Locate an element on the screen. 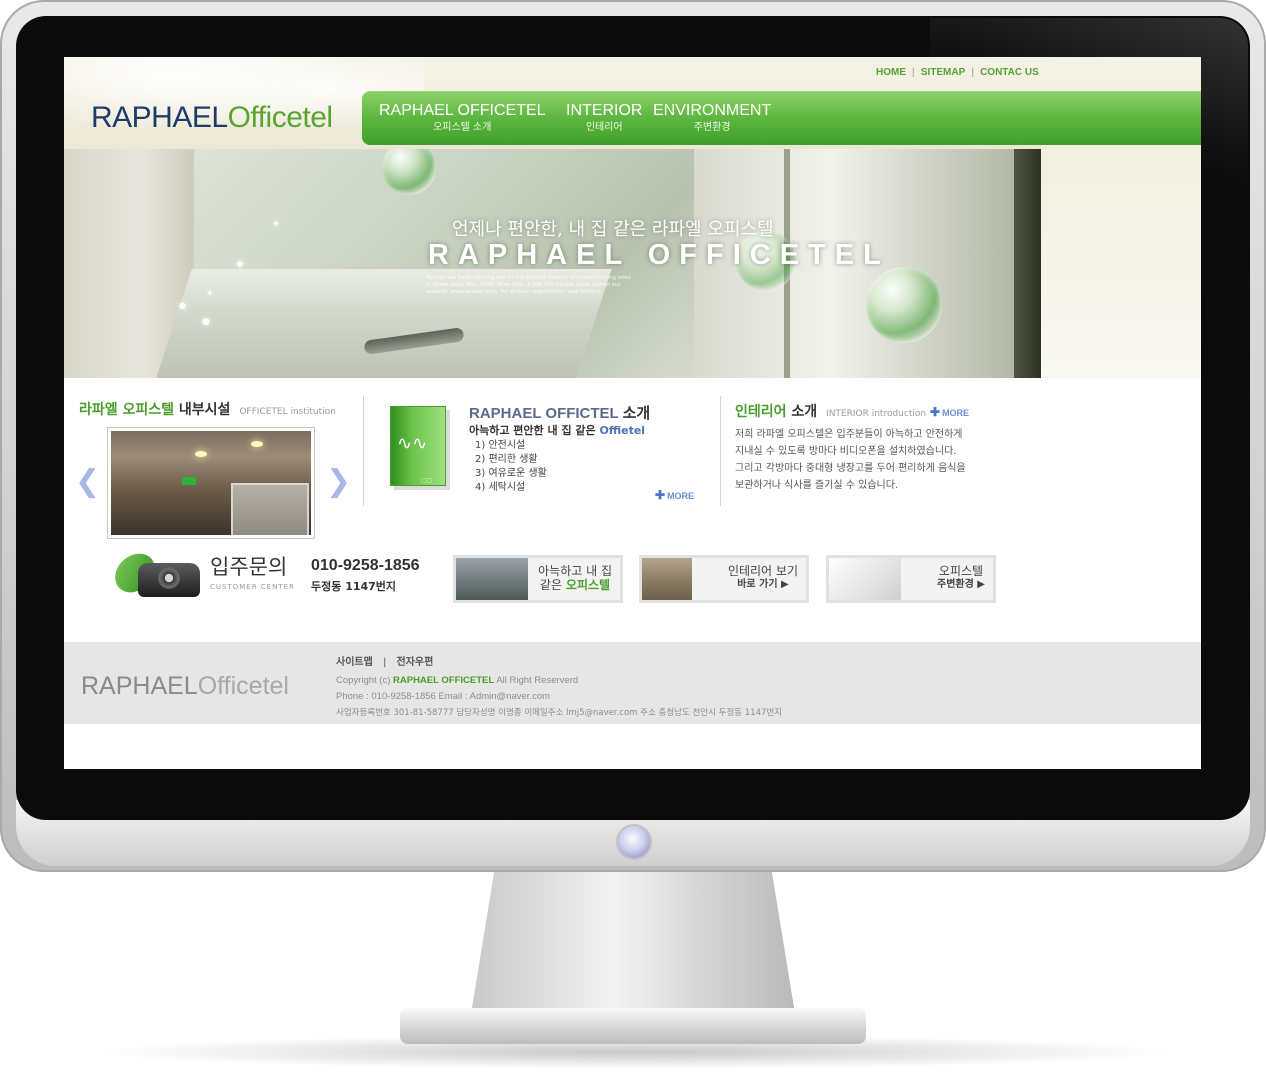 The image size is (1266, 1076). product-box-image: ∿∿ ▢▢ is located at coordinates (418, 446).